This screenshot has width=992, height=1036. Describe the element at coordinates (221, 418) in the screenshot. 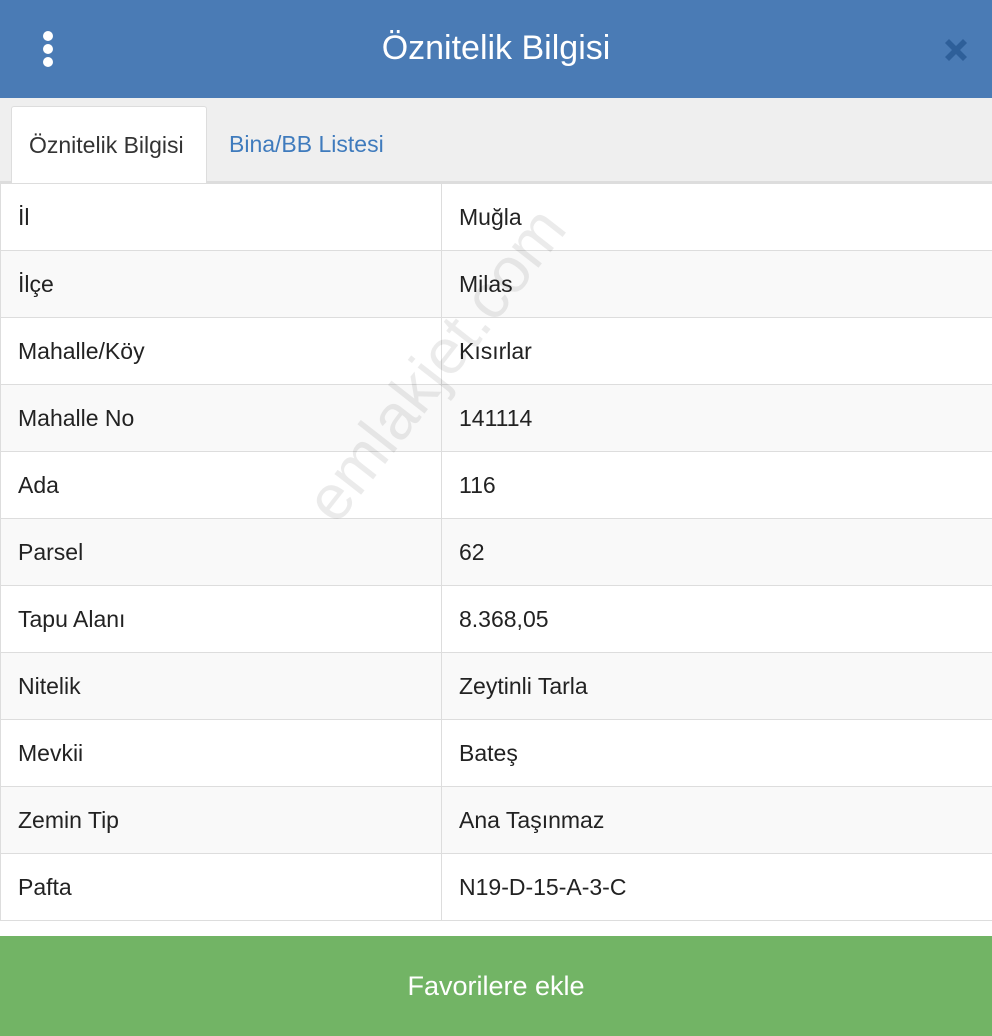

I see `attribute-key: Mahalle No` at that location.